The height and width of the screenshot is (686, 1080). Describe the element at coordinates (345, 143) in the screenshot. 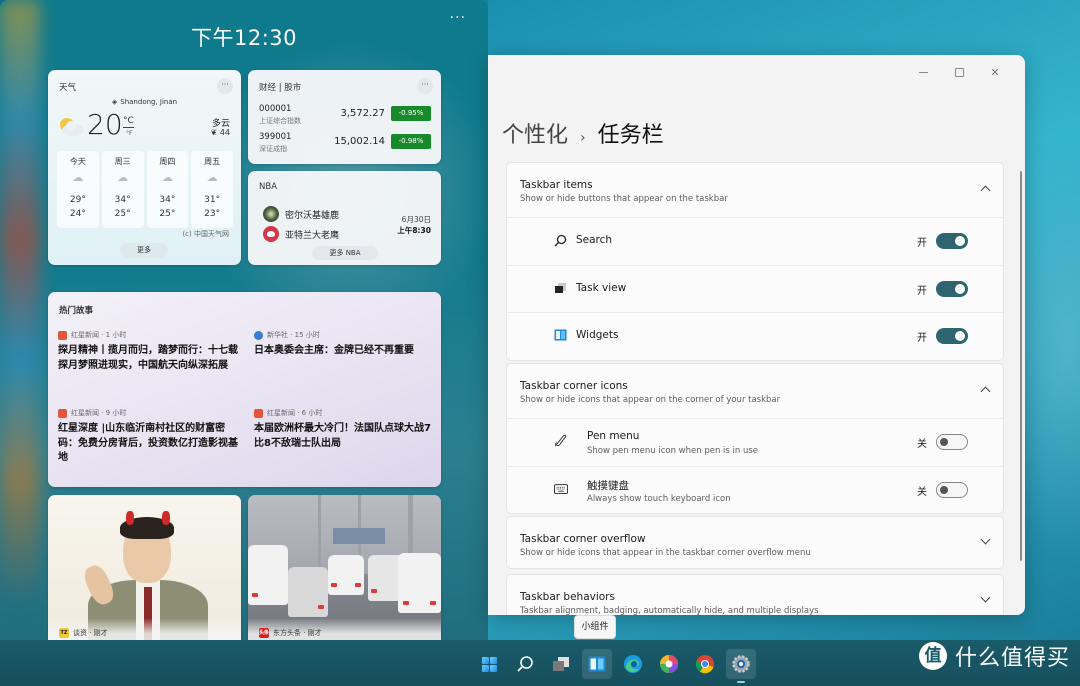

I see `stock-row: 399001 深证成指 15,002.14 -0.98%` at that location.